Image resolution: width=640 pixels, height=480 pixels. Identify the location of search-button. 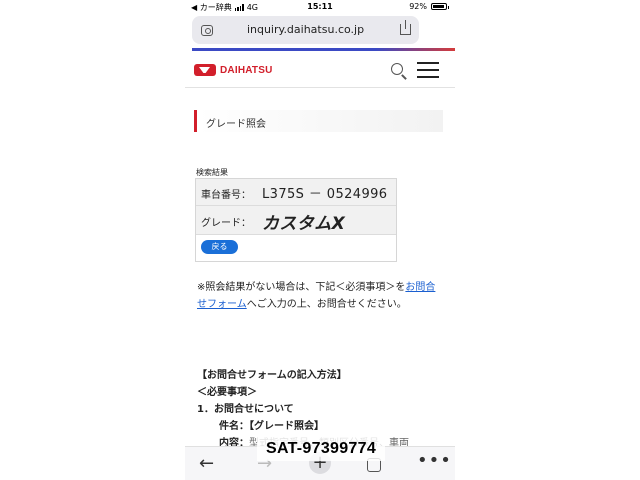
(399, 71).